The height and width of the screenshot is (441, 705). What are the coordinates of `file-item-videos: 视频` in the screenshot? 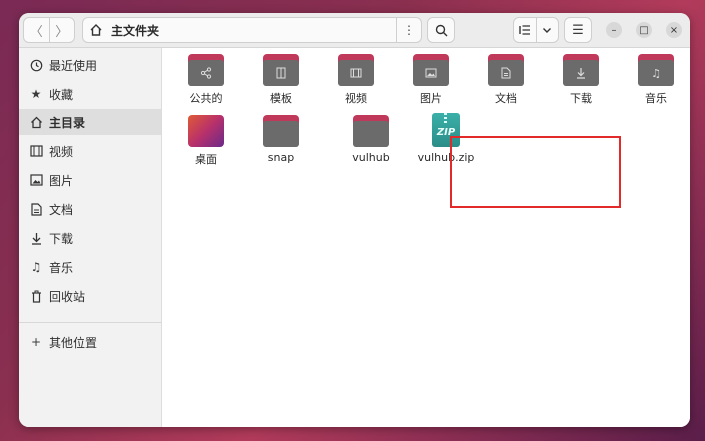 It's located at (356, 80).